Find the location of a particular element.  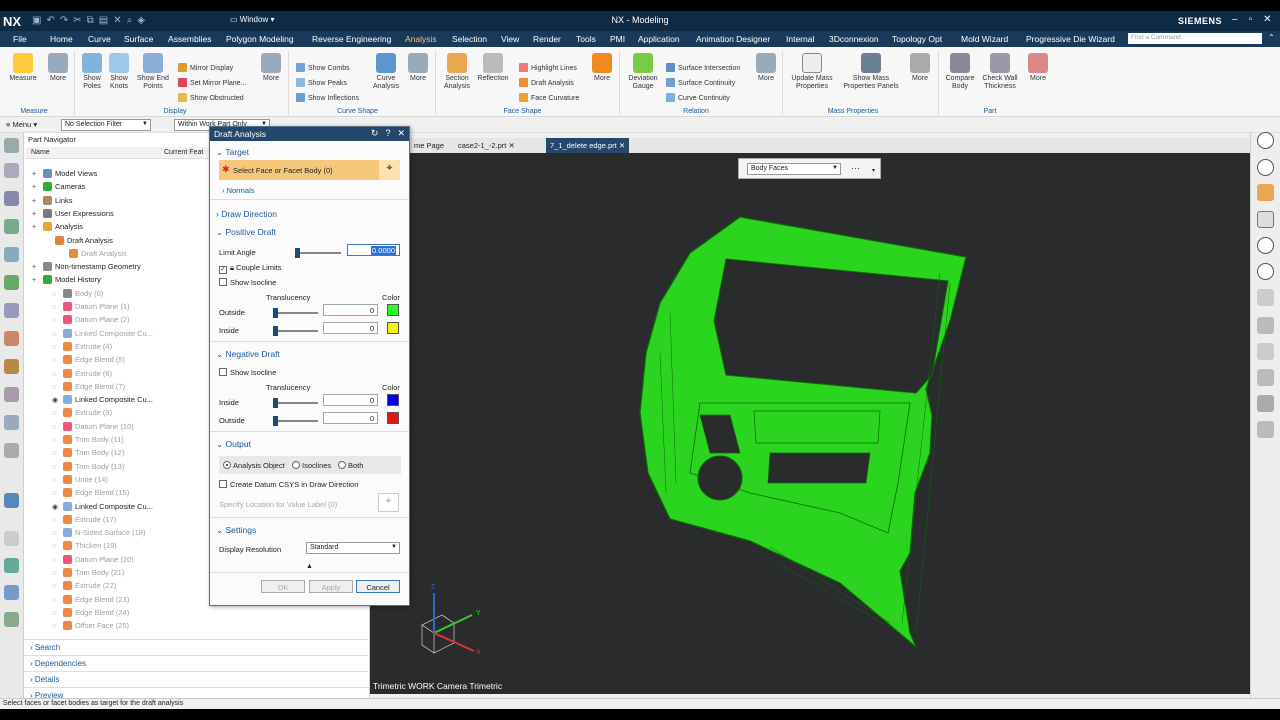

positive-outside-slider is located at coordinates (295, 313).